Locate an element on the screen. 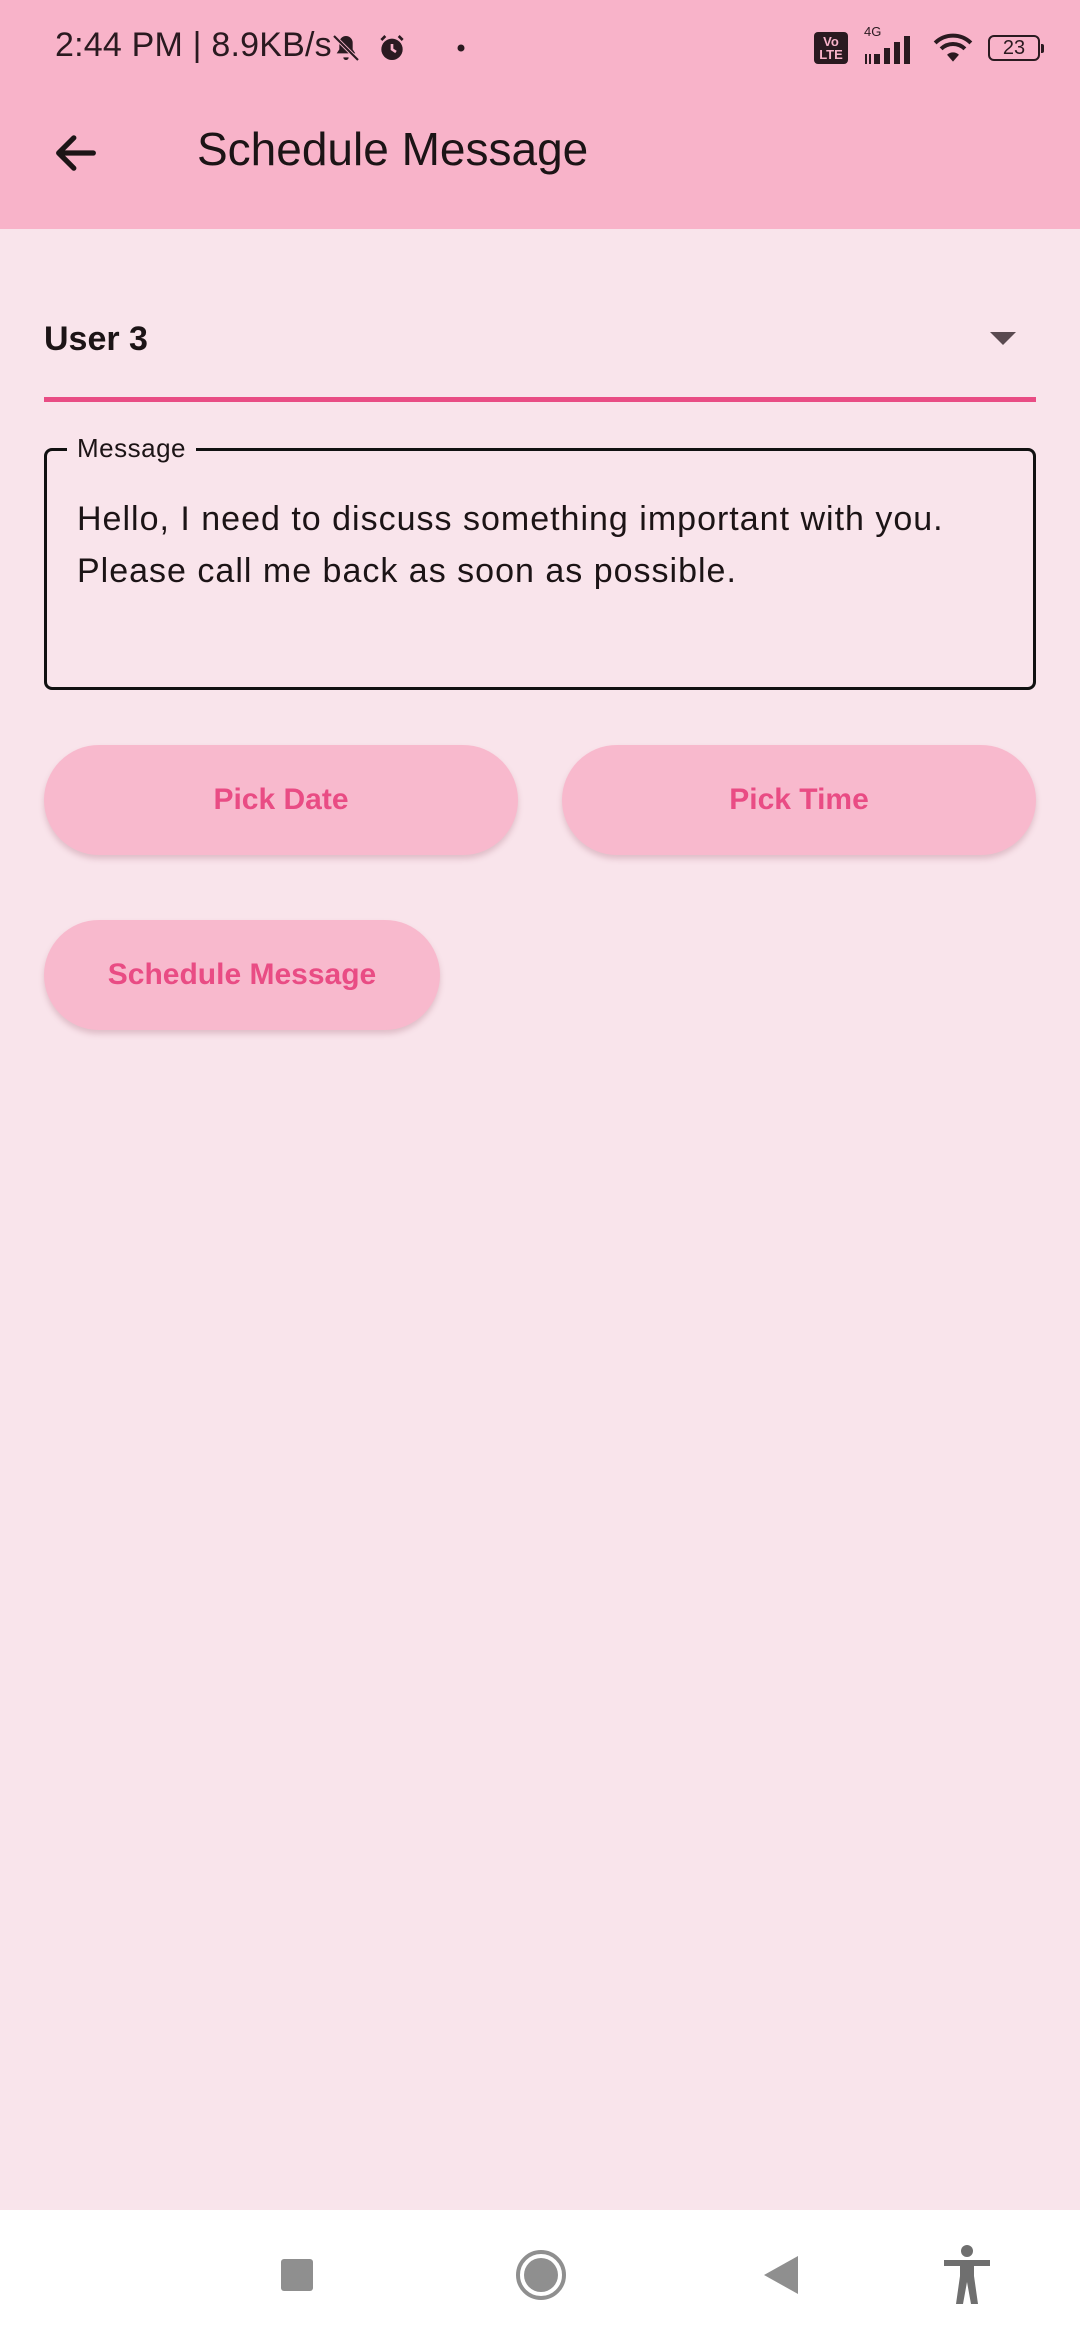 Image resolution: width=1080 pixels, height=2340 pixels. notification-dot-icon is located at coordinates (461, 48).